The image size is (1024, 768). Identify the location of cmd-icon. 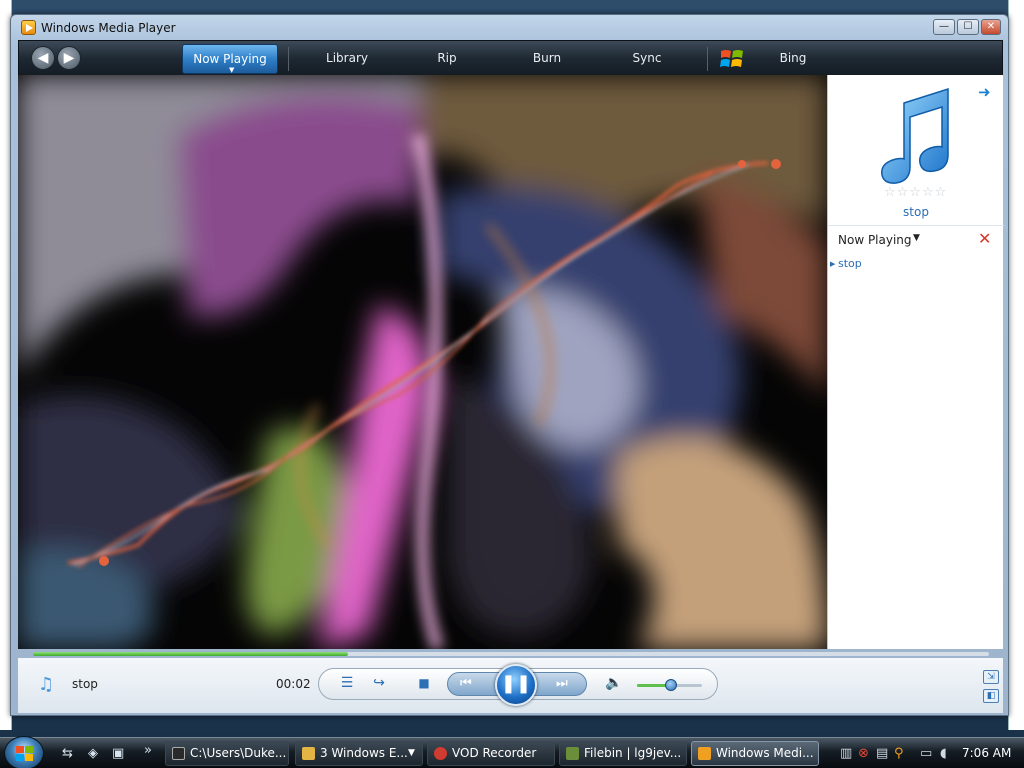
(178, 753).